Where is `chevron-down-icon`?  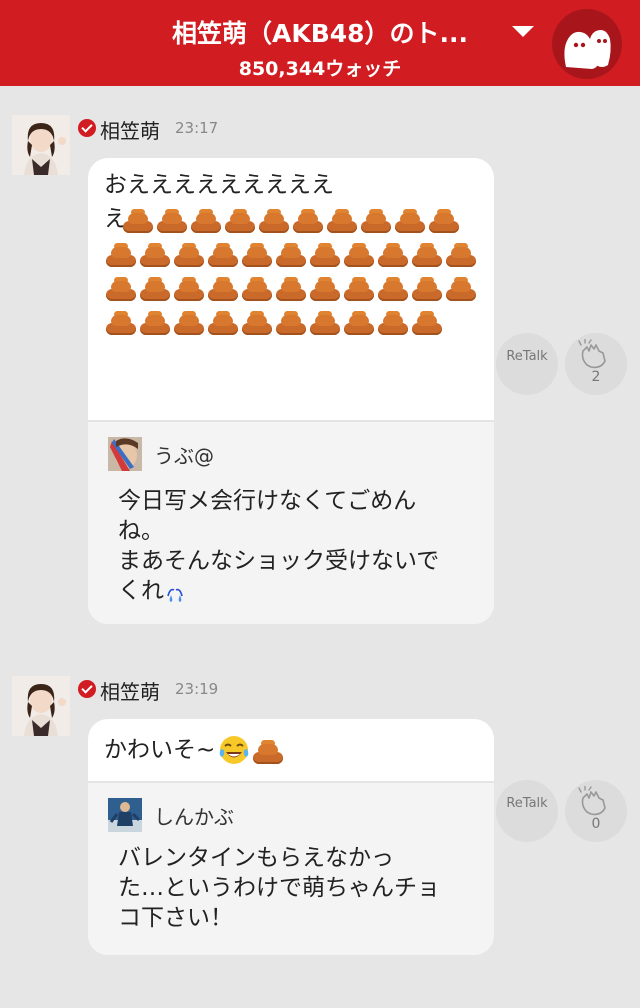 chevron-down-icon is located at coordinates (523, 31).